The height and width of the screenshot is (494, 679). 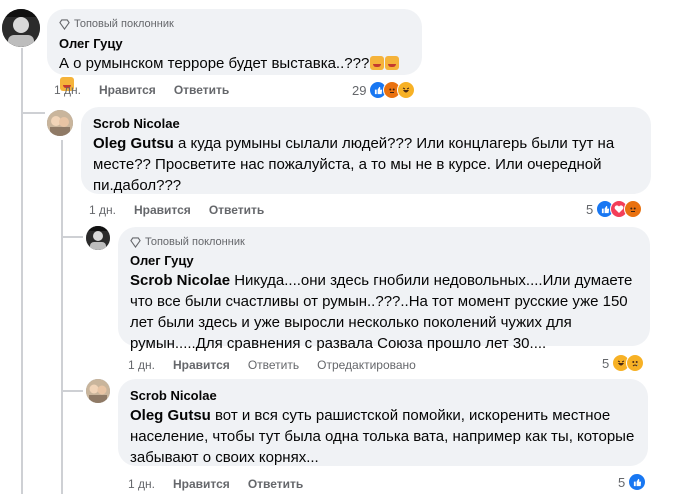 What do you see at coordinates (637, 482) in the screenshot?
I see `like-icon` at bounding box center [637, 482].